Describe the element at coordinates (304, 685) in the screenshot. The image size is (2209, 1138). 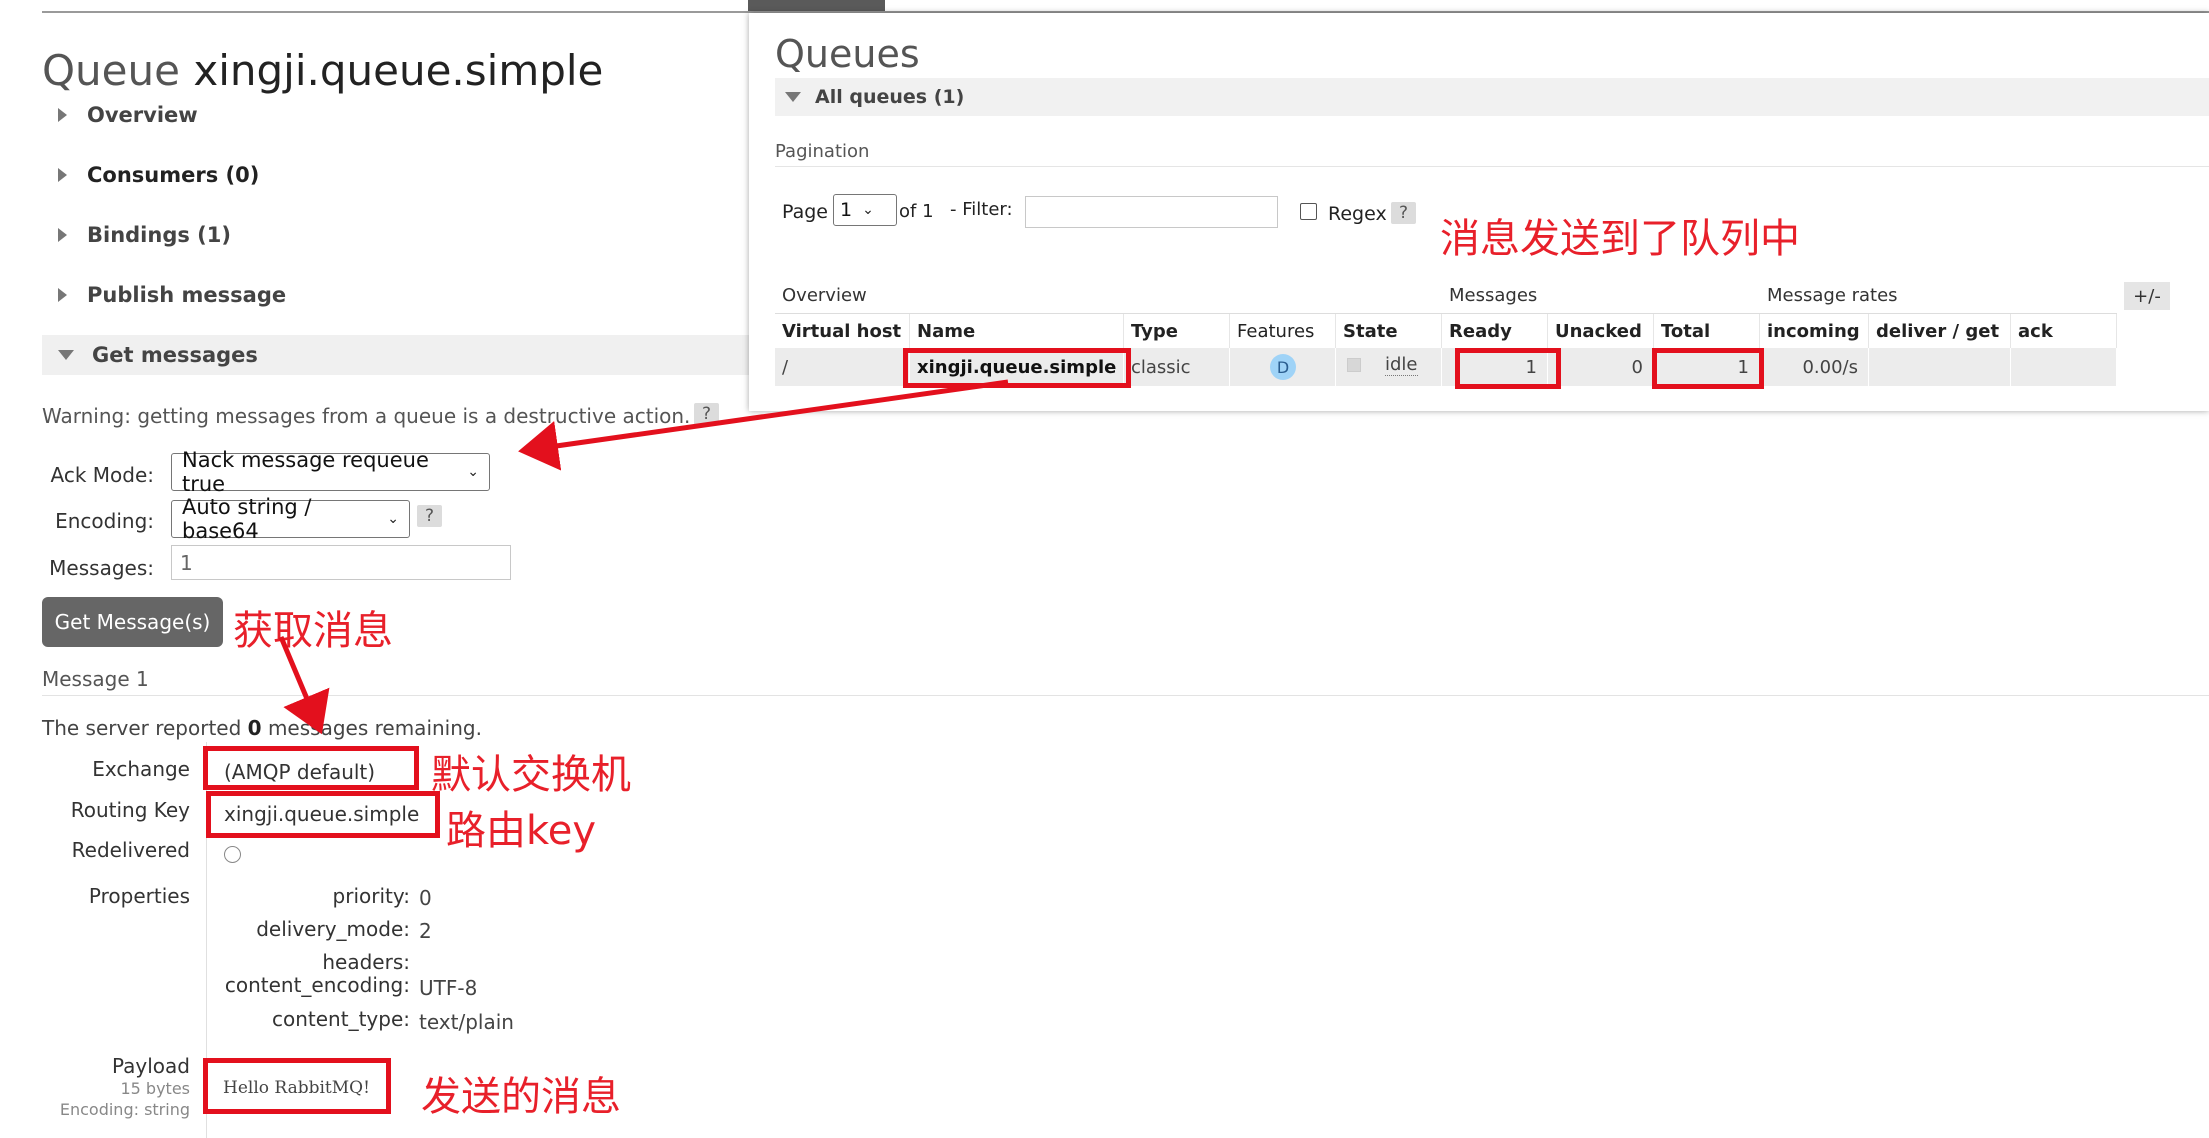
I see `arrow-get-to-message` at that location.